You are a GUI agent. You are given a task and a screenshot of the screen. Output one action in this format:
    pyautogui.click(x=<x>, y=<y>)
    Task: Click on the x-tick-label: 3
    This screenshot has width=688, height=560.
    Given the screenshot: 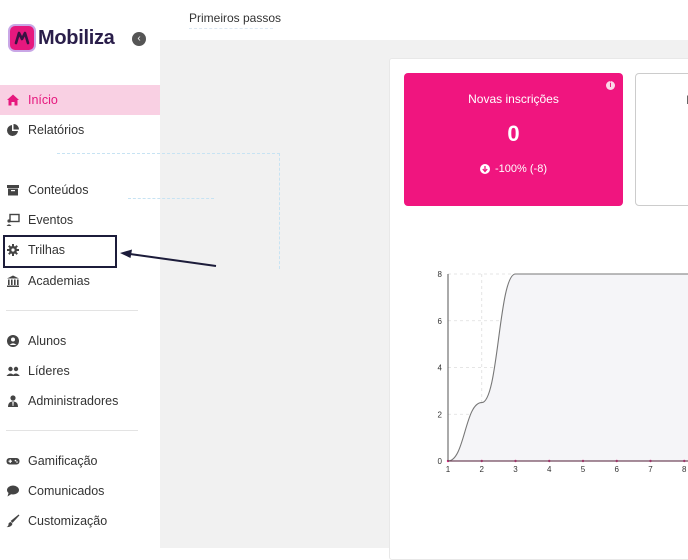 What is the action you would take?
    pyautogui.click(x=515, y=469)
    